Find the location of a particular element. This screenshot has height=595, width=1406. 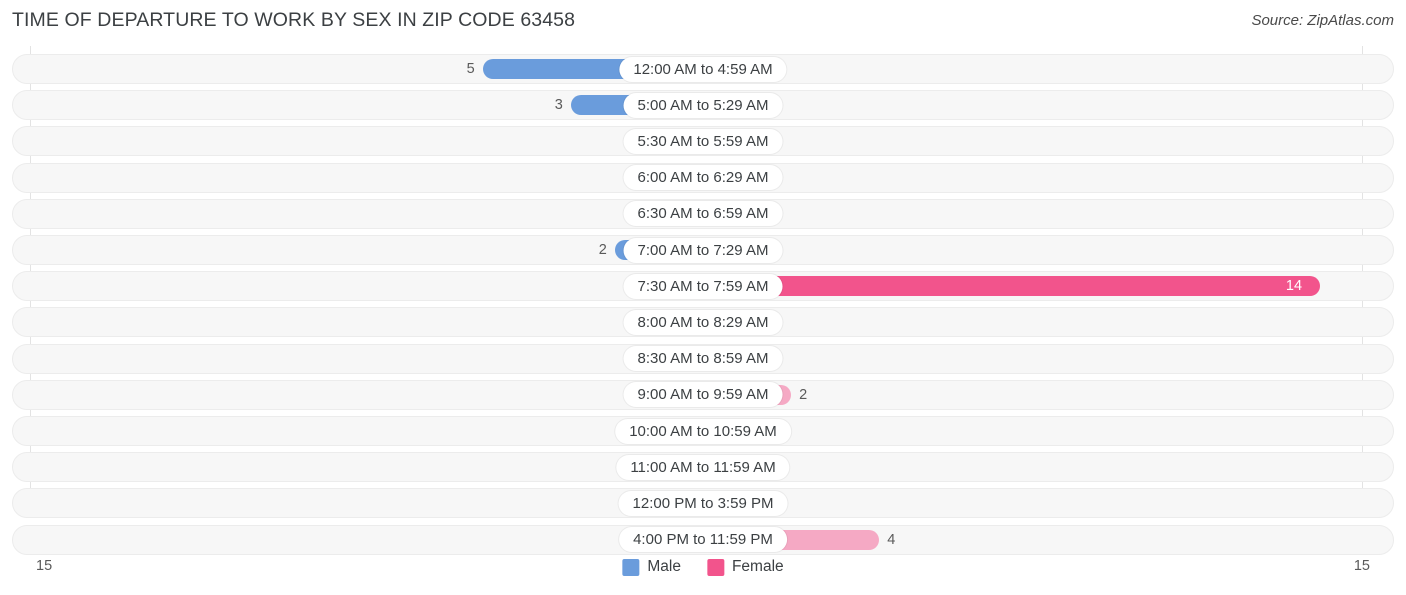

table-row: 005:30 AM to 5:59 AM is located at coordinates (703, 141).